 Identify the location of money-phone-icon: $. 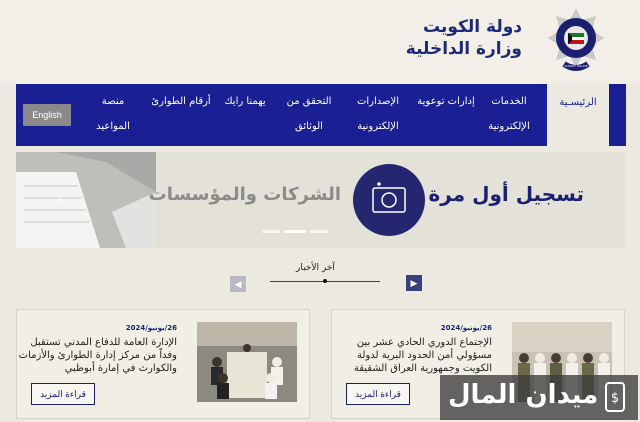
(615, 397).